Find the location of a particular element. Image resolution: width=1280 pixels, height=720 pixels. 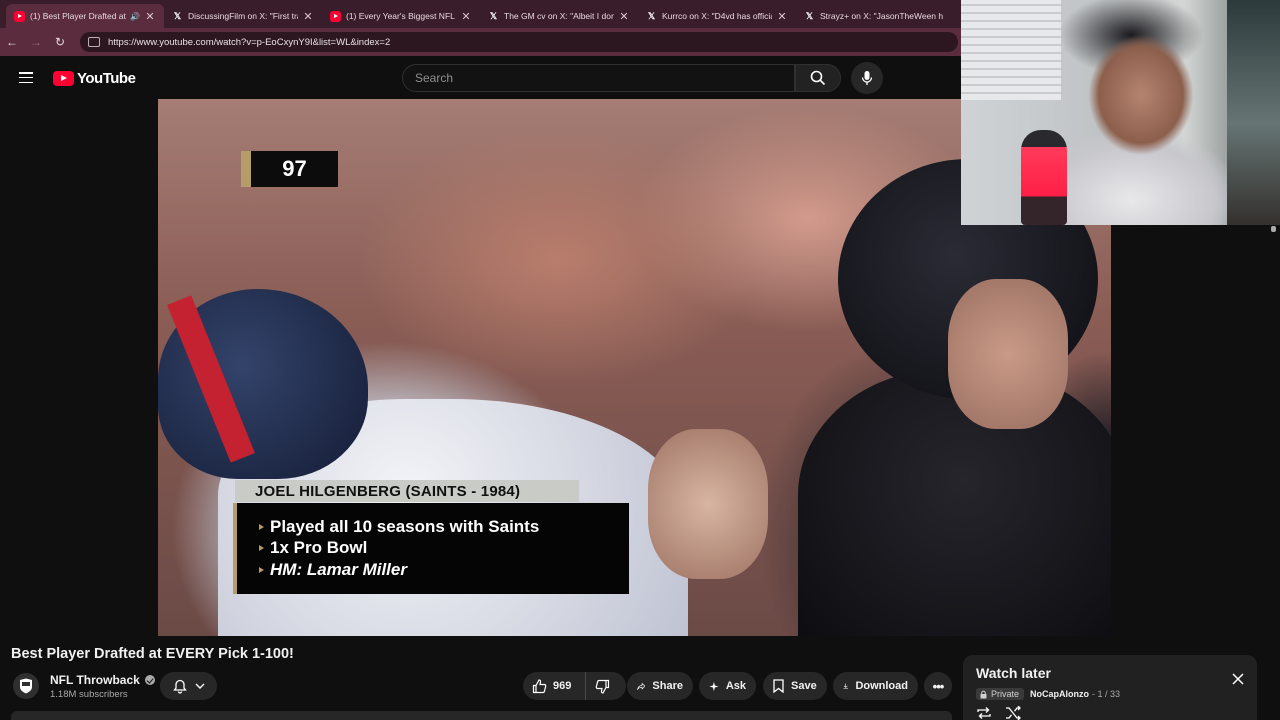

subscriber-count: 1.18M subscribers is located at coordinates (89, 694).